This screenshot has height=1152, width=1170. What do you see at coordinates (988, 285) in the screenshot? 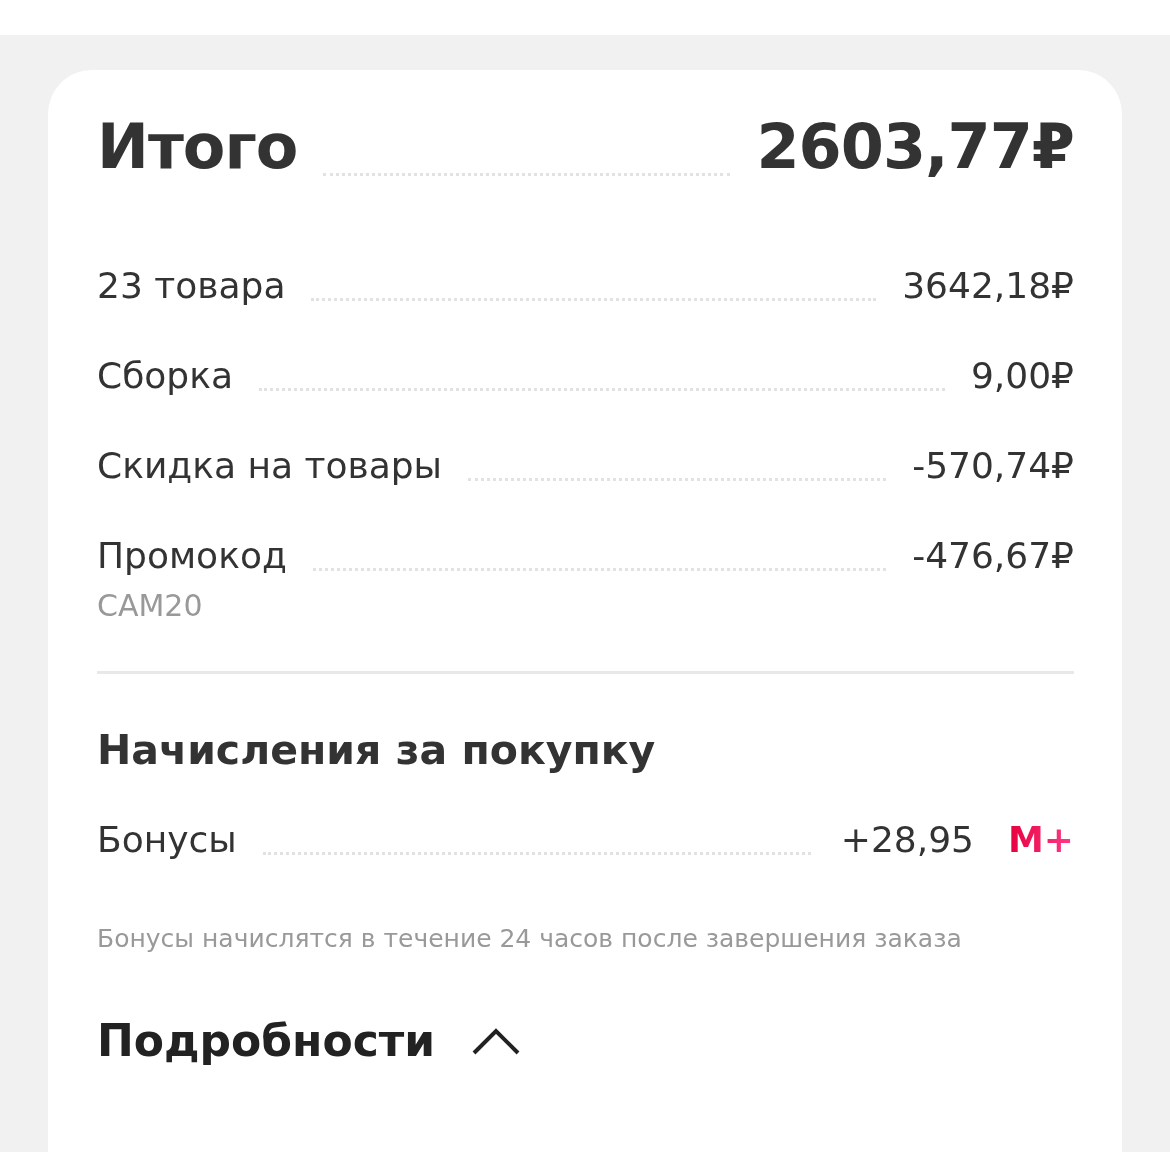
I see `row-value: 3642,18₽` at bounding box center [988, 285].